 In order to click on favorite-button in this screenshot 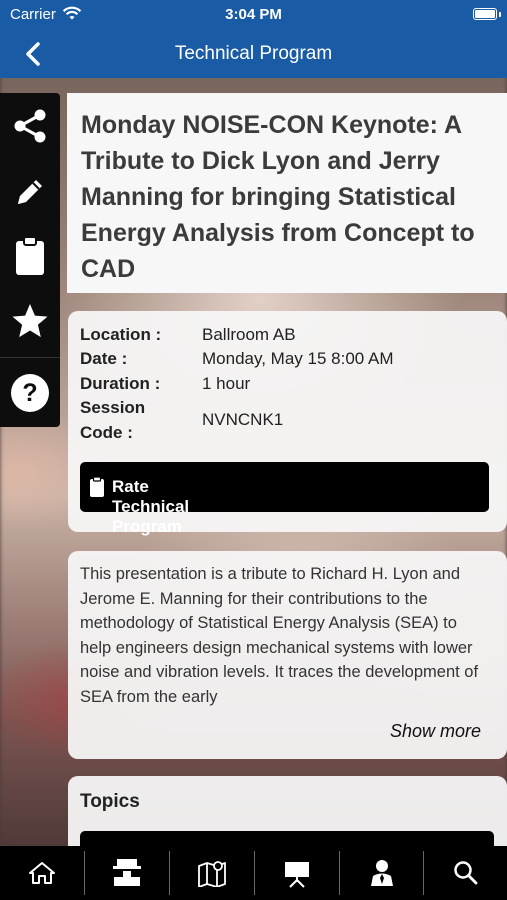, I will do `click(30, 321)`.